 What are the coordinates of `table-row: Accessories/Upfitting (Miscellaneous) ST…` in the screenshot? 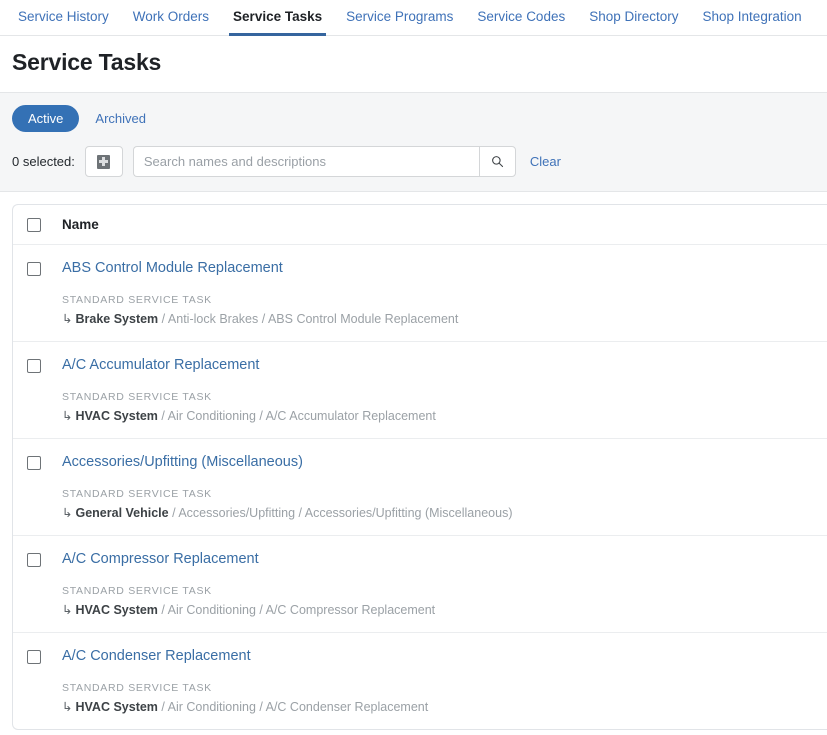 It's located at (420, 487).